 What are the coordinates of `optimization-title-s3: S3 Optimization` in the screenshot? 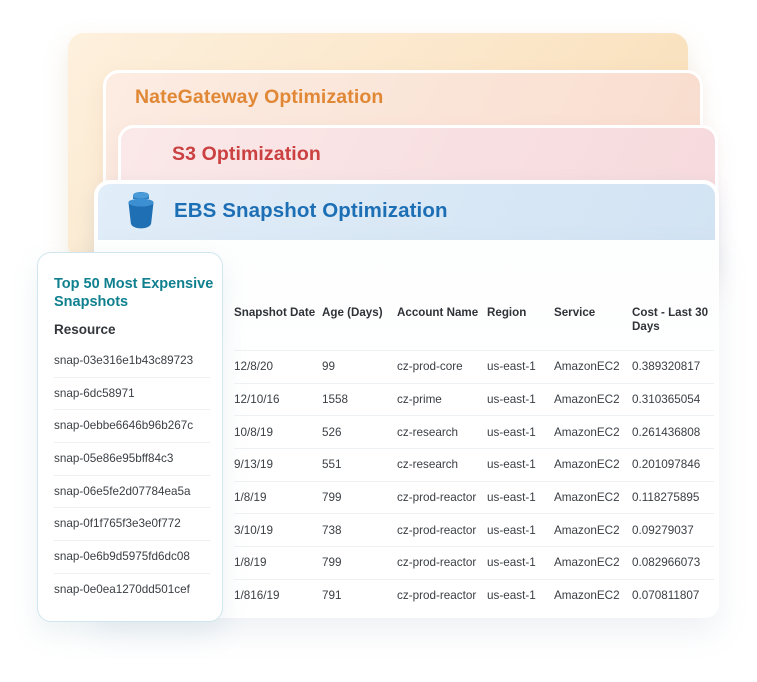 It's located at (246, 154).